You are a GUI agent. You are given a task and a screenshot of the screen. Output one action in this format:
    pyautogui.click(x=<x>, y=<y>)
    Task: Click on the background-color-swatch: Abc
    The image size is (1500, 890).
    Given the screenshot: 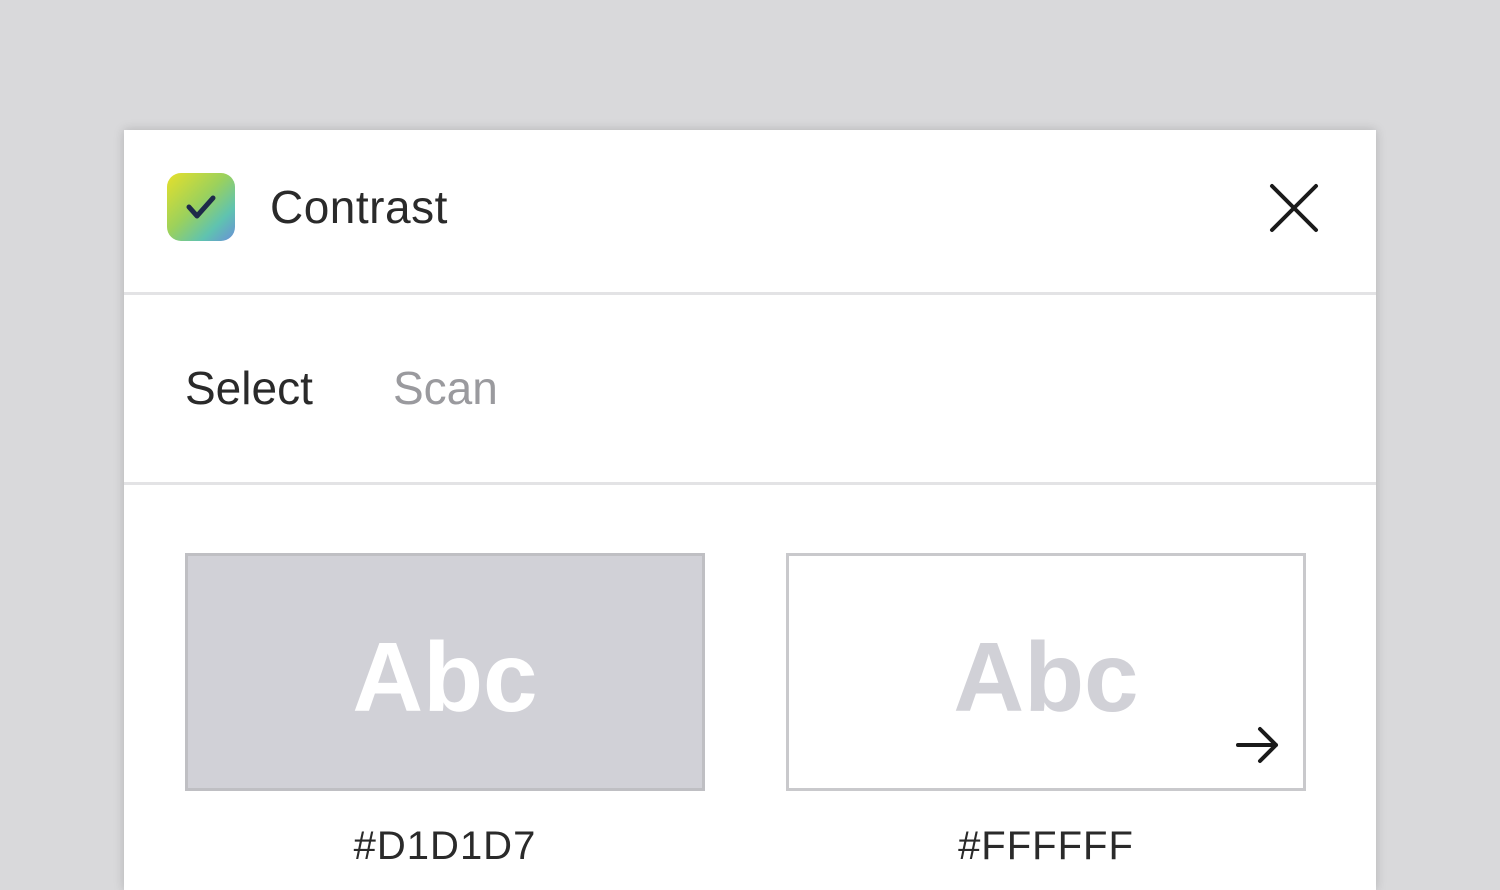 What is the action you would take?
    pyautogui.click(x=445, y=672)
    